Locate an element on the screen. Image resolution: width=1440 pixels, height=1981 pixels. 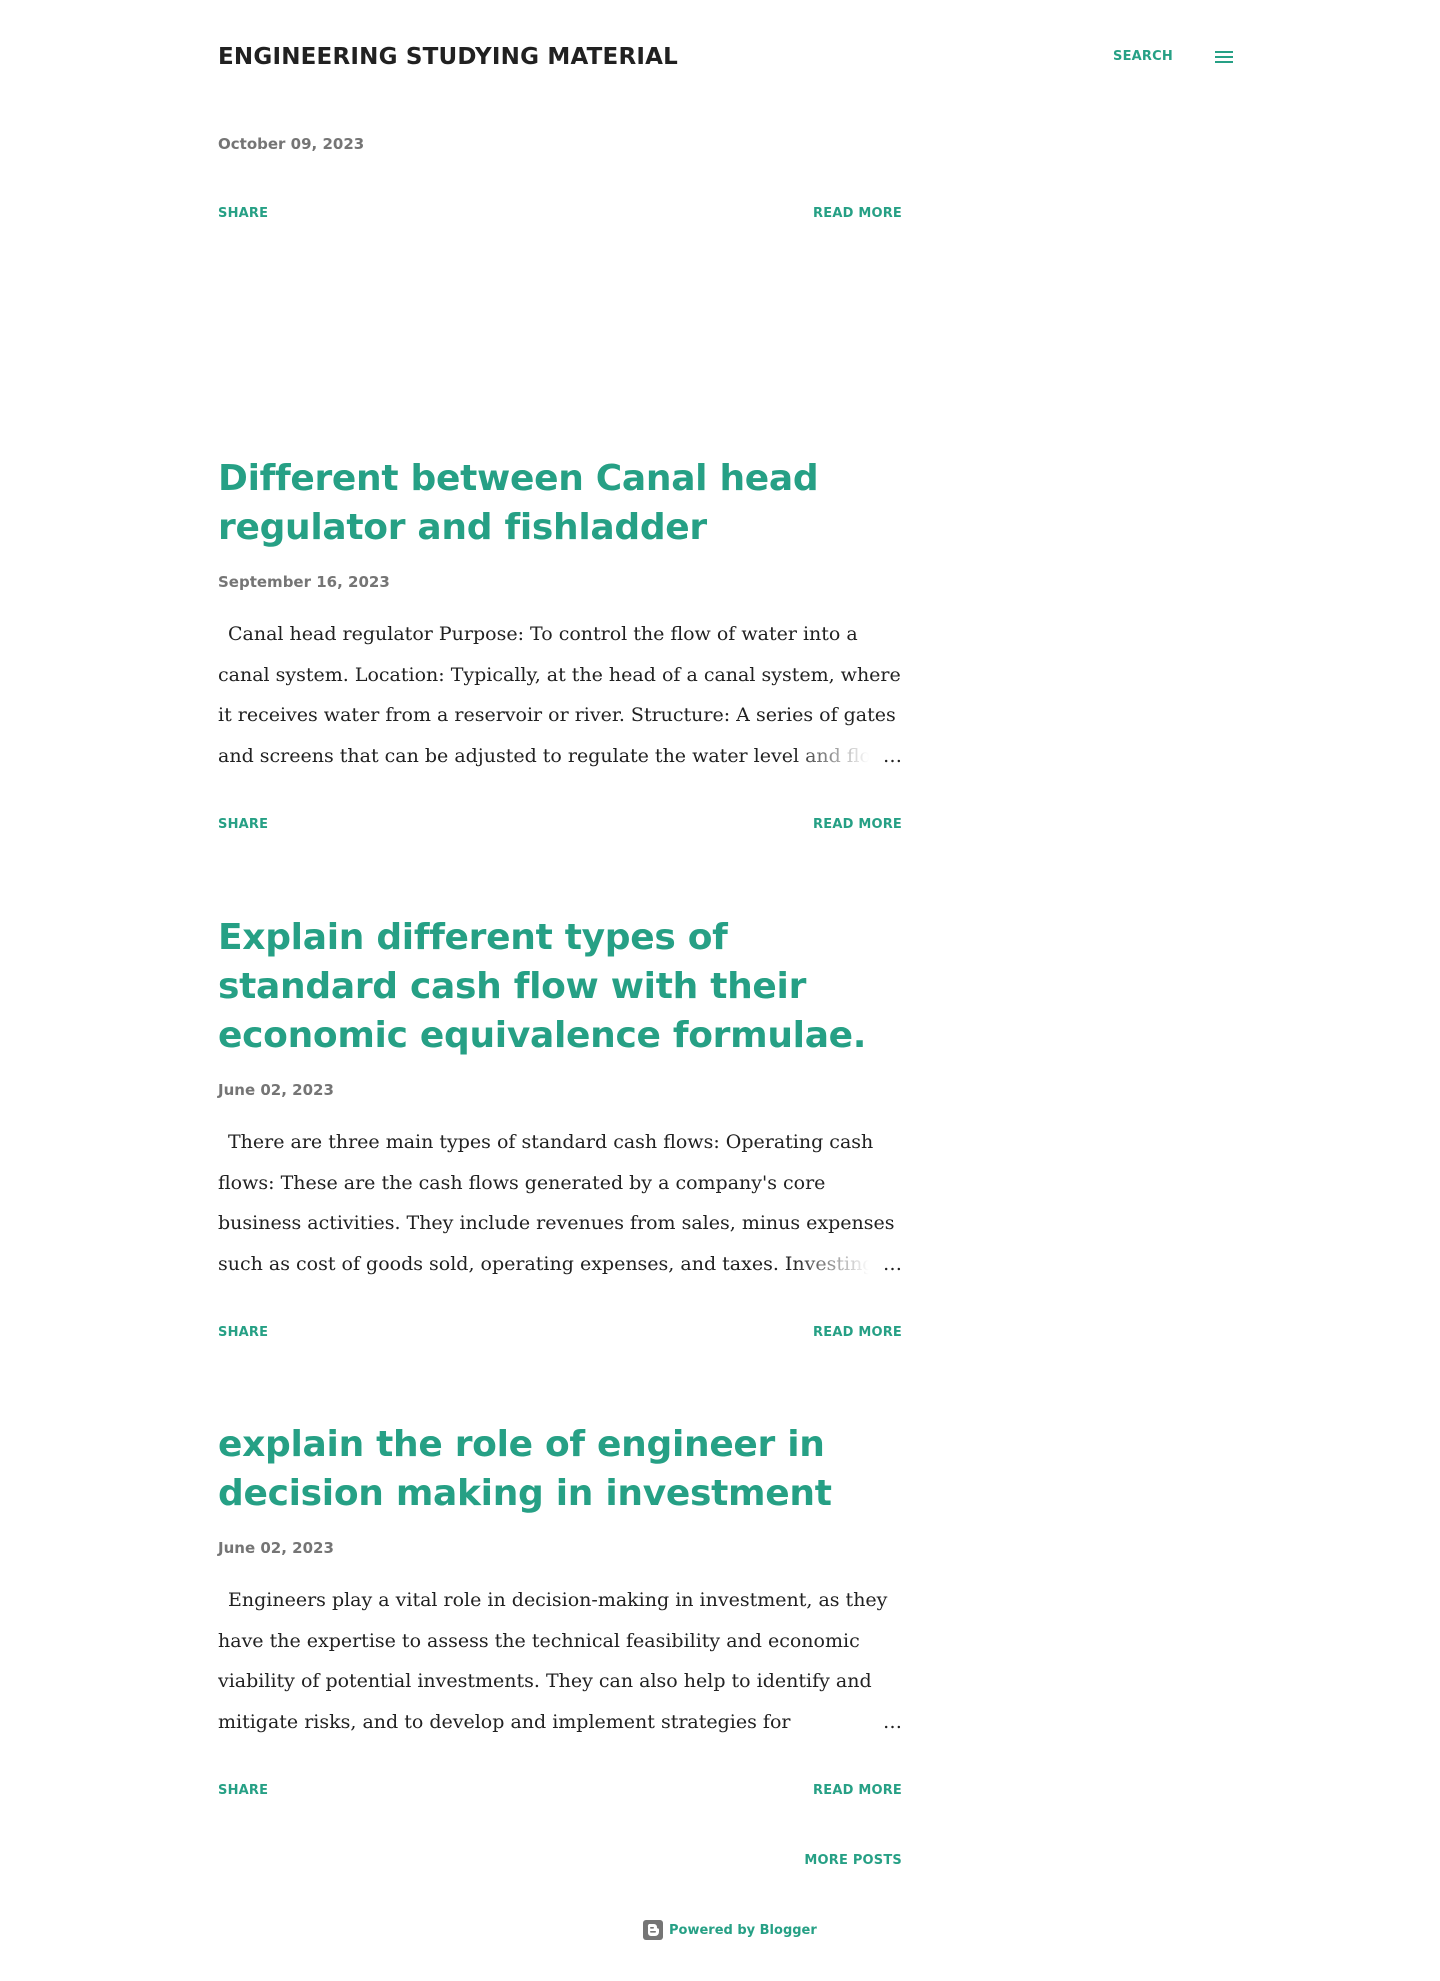
more-posts-link: MORE POSTS is located at coordinates (853, 1861).